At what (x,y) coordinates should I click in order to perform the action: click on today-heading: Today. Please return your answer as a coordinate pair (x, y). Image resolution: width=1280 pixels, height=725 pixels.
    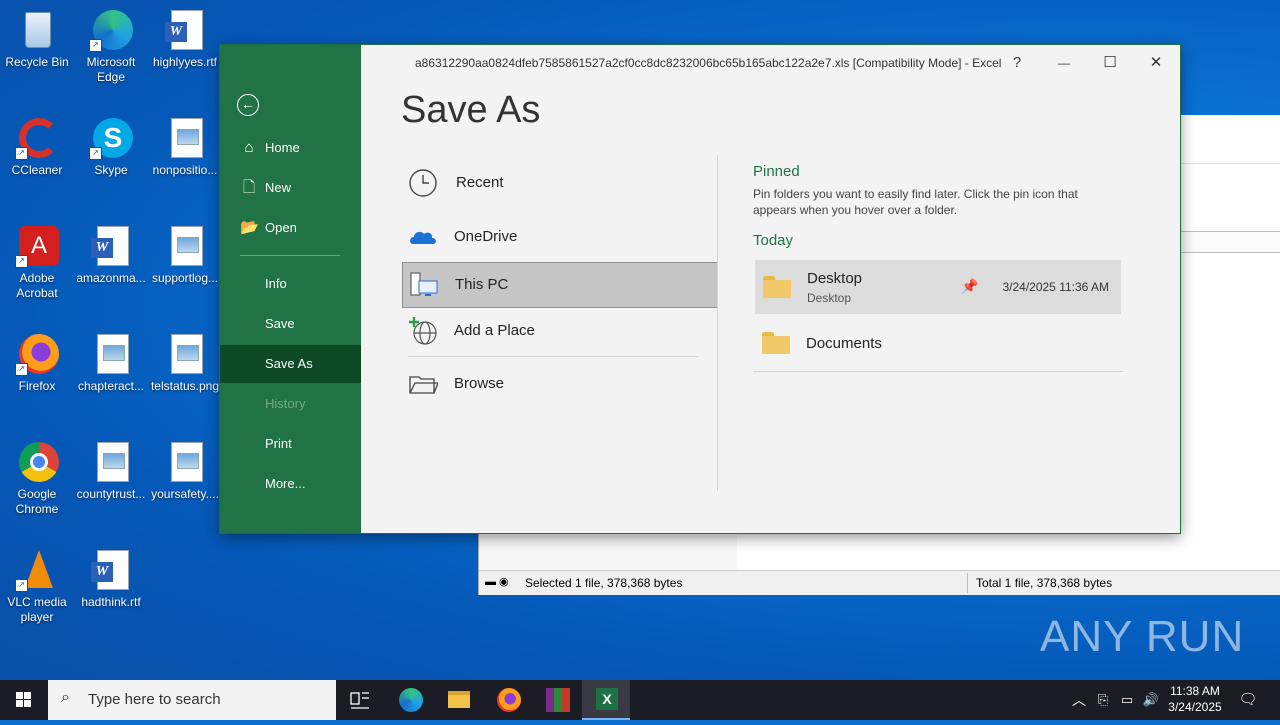
    Looking at the image, I should click on (773, 240).